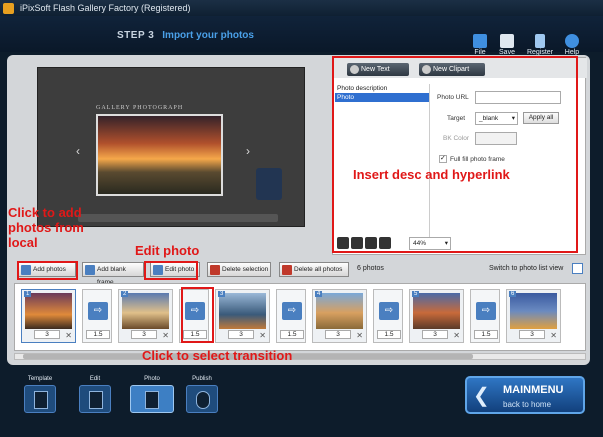  Describe the element at coordinates (46, 227) in the screenshot. I see `annotation-add-text: Click to add photos from local` at that location.